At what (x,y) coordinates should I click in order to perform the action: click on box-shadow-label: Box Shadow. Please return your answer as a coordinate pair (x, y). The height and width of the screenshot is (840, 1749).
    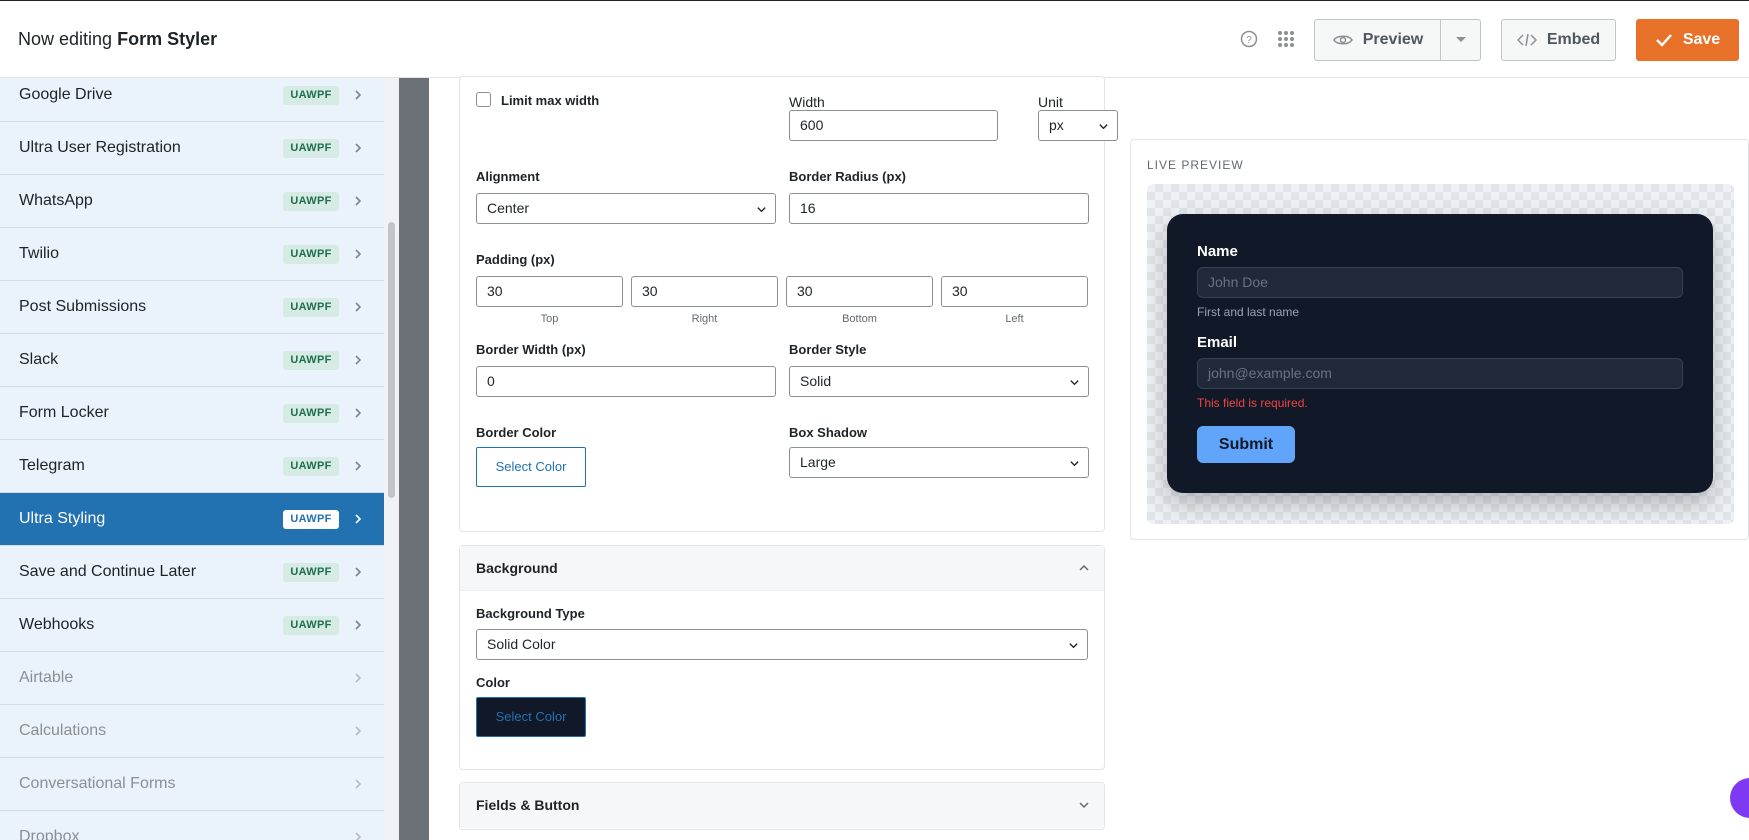
    Looking at the image, I should click on (828, 432).